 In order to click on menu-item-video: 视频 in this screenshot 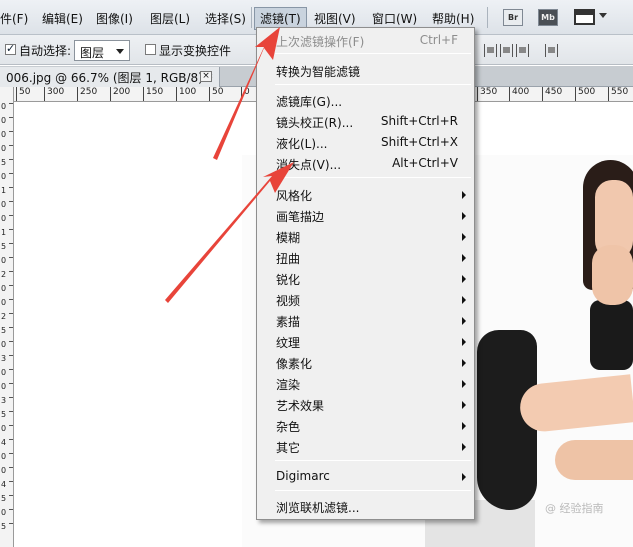, I will do `click(366, 299)`.